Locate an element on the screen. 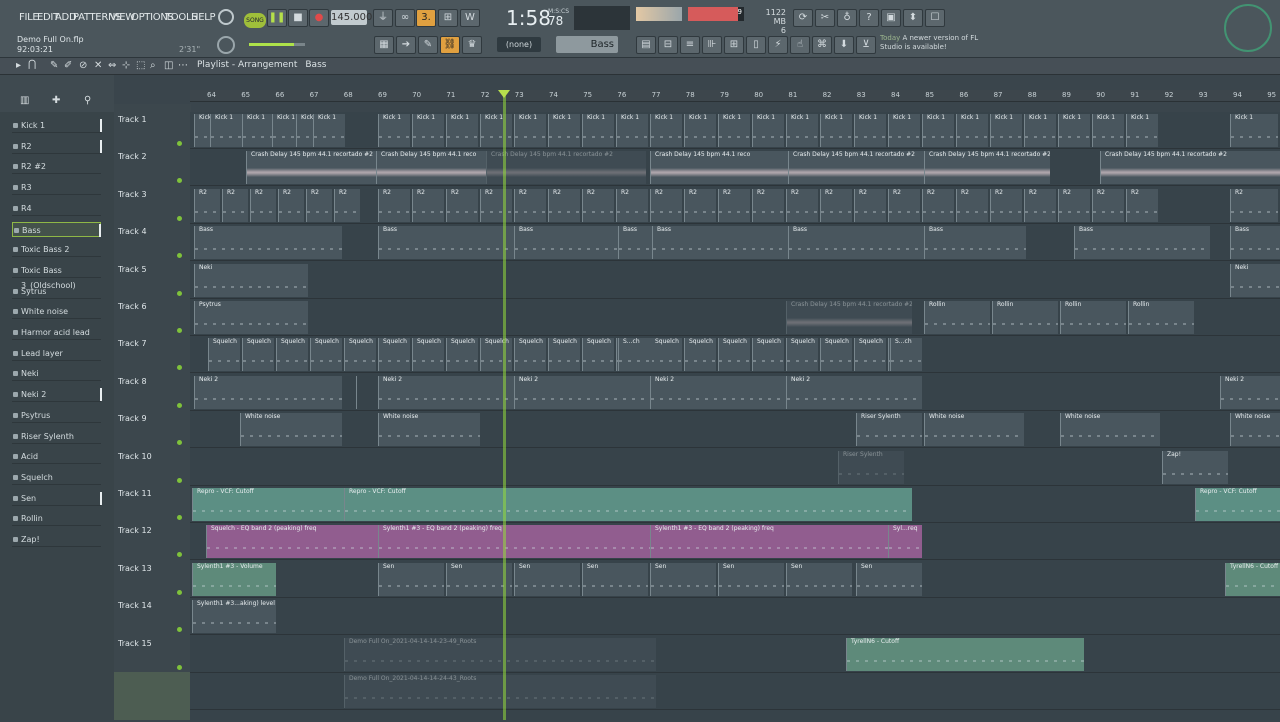 The height and width of the screenshot is (722, 1280). zoom-icon: ⌕ is located at coordinates (153, 65).